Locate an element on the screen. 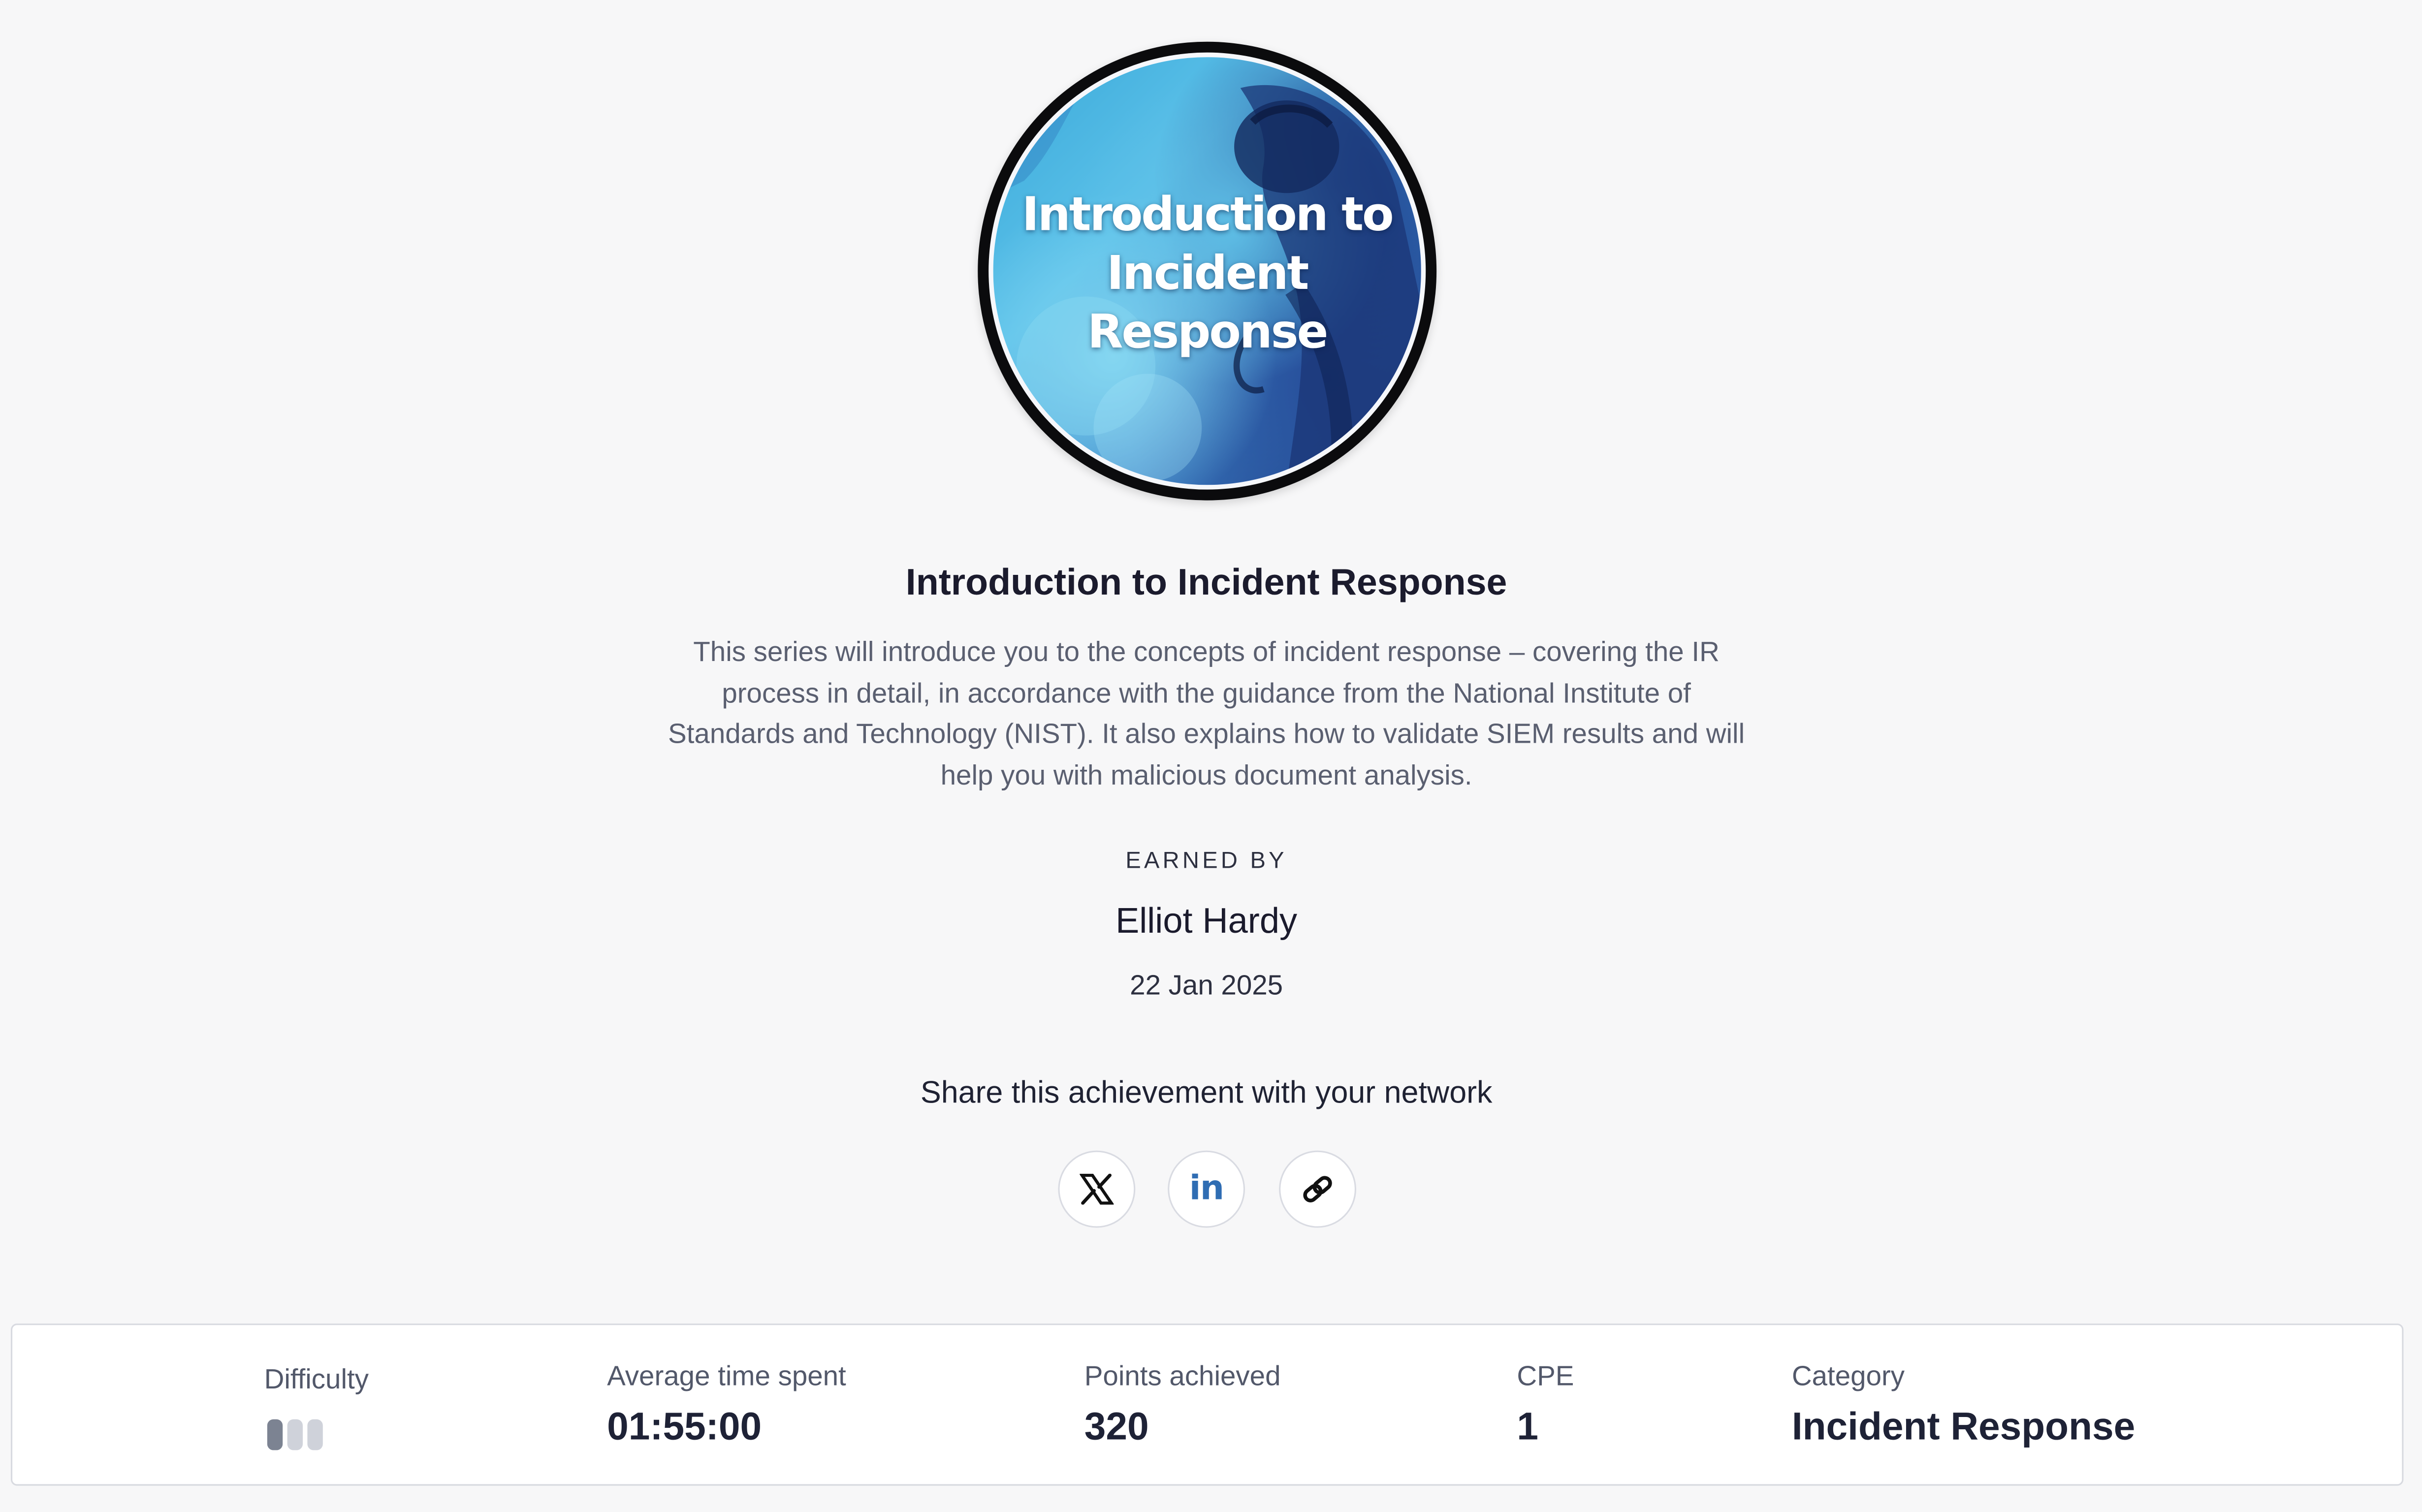 This screenshot has height=1512, width=2422. achievement-title: Introduction to Incident Response is located at coordinates (1206, 583).